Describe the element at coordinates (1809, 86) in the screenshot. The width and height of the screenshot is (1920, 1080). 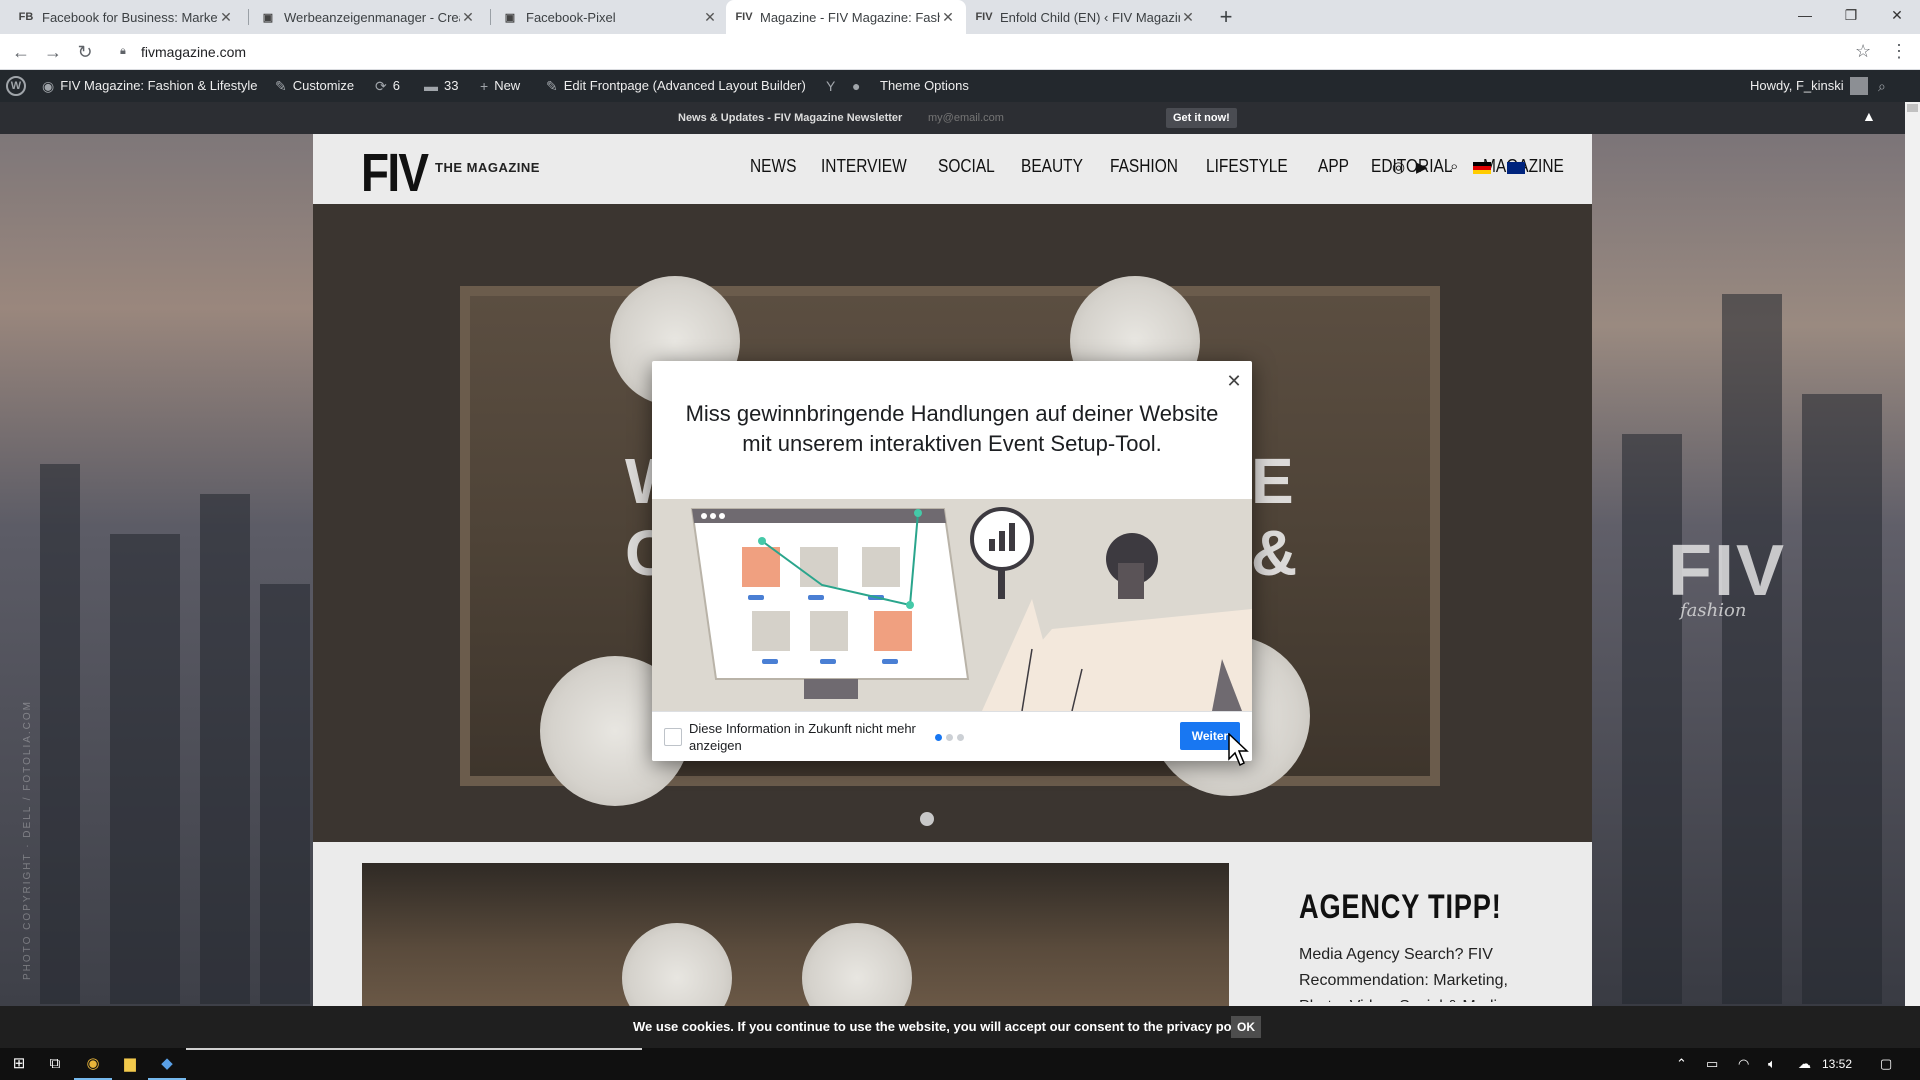
I see `wp-account-menu: Howdy, F_kinski` at that location.